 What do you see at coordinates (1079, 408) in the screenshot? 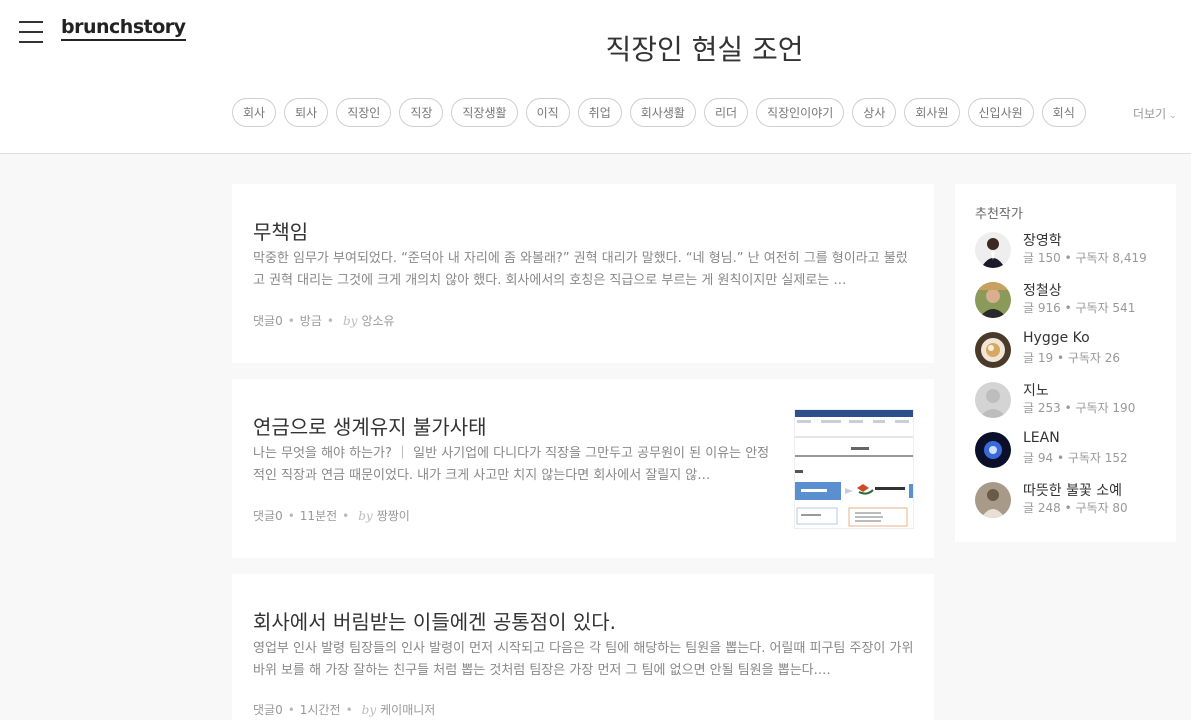
I see `writer-stats: 글 253 • 구독자 190` at bounding box center [1079, 408].